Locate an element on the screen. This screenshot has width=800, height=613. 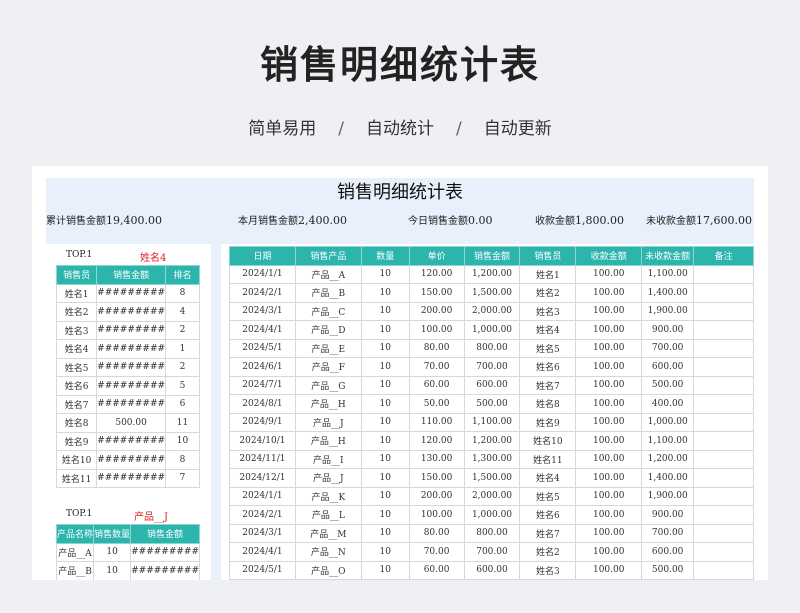
unreceived-cell: 700.00 is located at coordinates (668, 348).